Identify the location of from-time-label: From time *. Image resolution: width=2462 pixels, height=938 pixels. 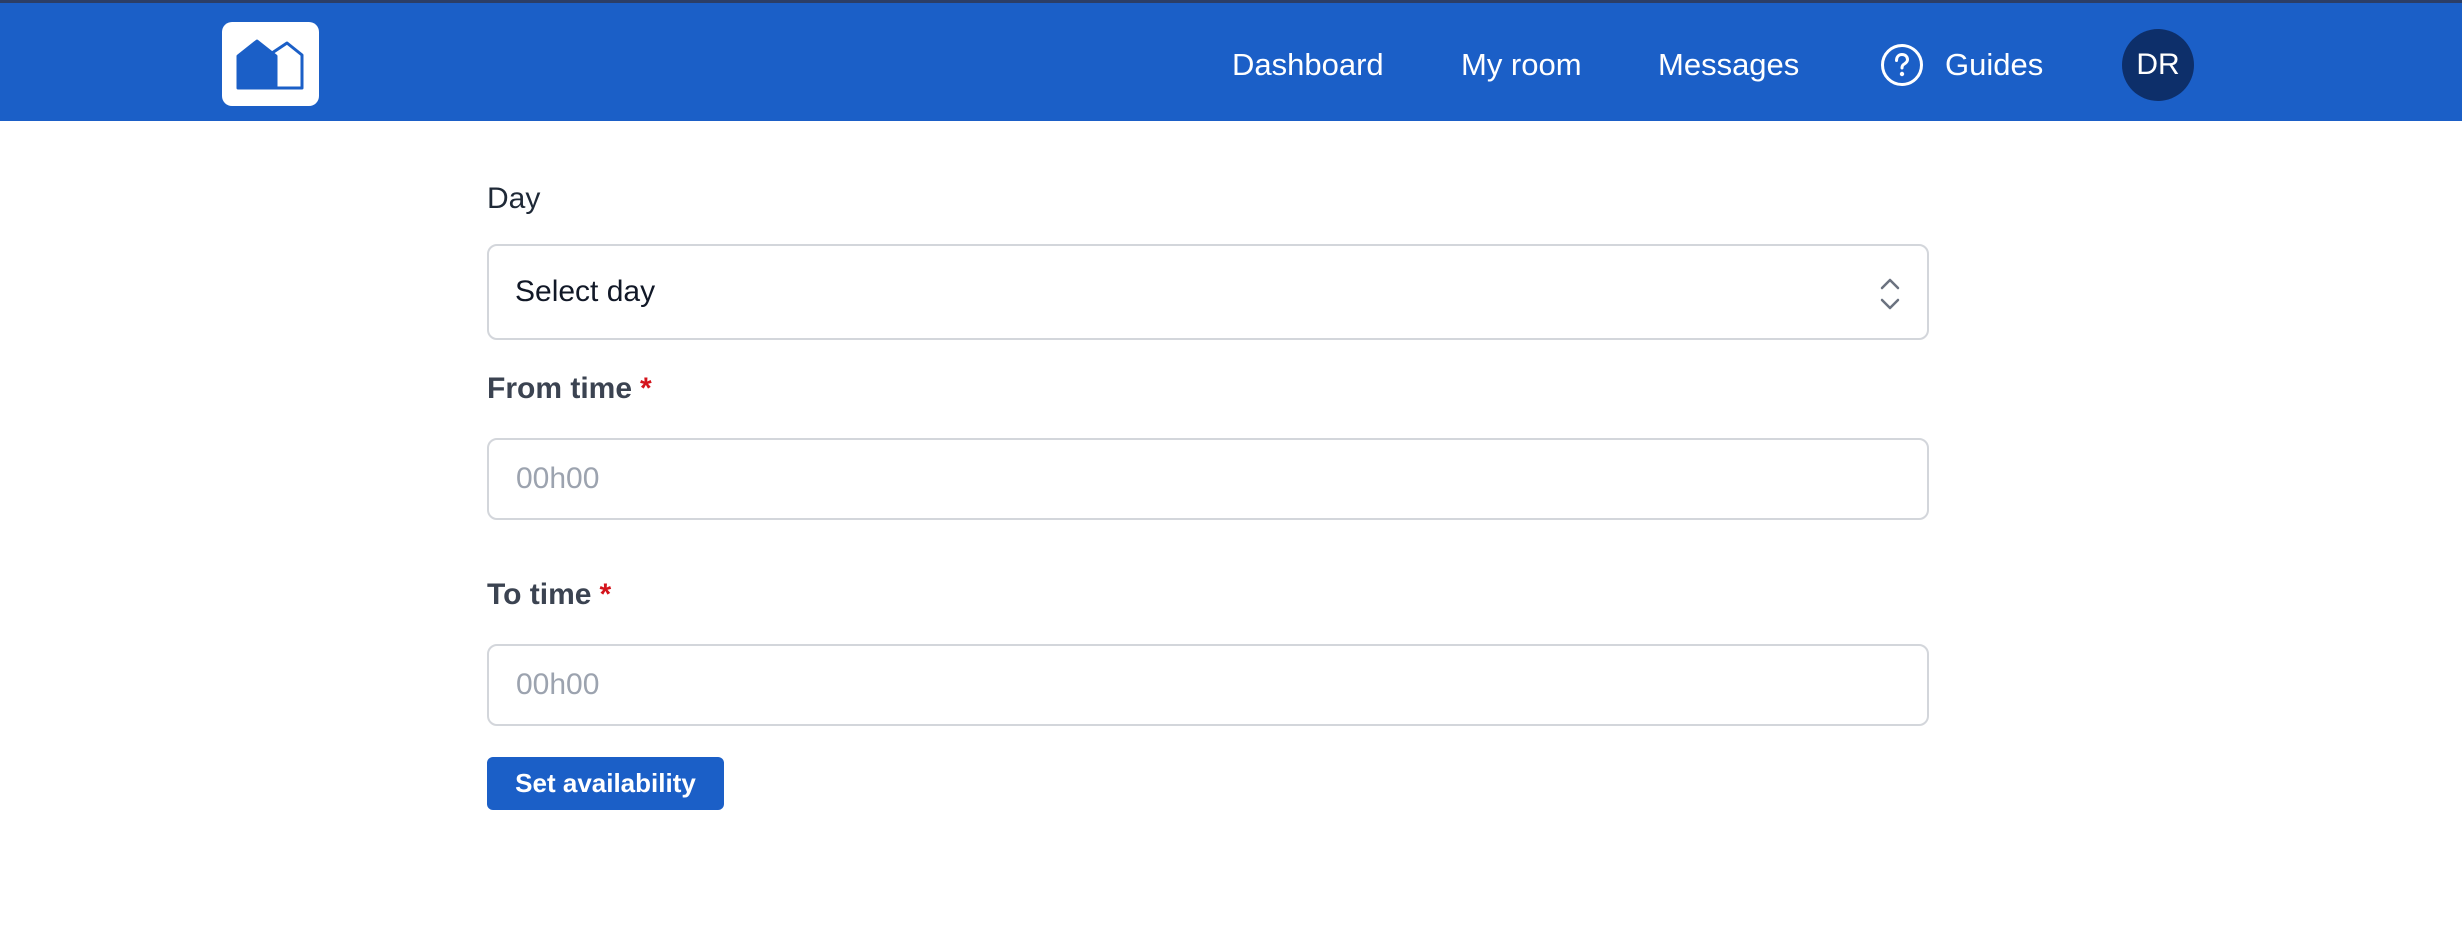
(569, 389).